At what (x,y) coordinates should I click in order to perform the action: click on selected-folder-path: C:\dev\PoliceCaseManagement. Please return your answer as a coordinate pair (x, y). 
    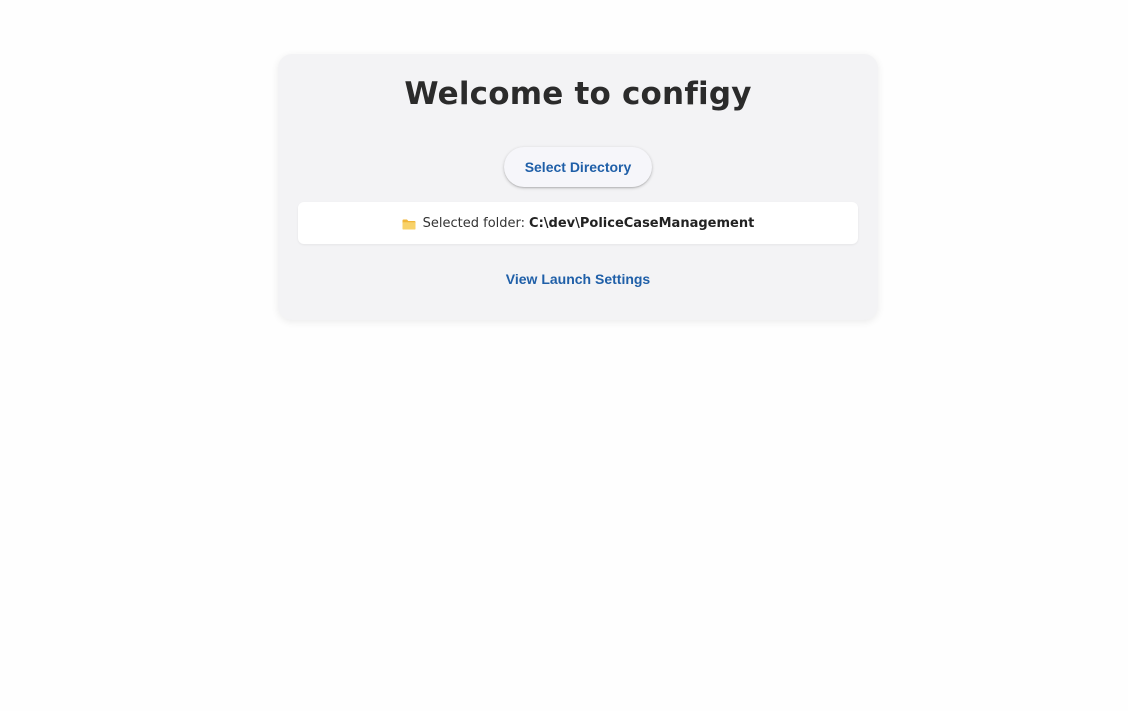
    Looking at the image, I should click on (642, 223).